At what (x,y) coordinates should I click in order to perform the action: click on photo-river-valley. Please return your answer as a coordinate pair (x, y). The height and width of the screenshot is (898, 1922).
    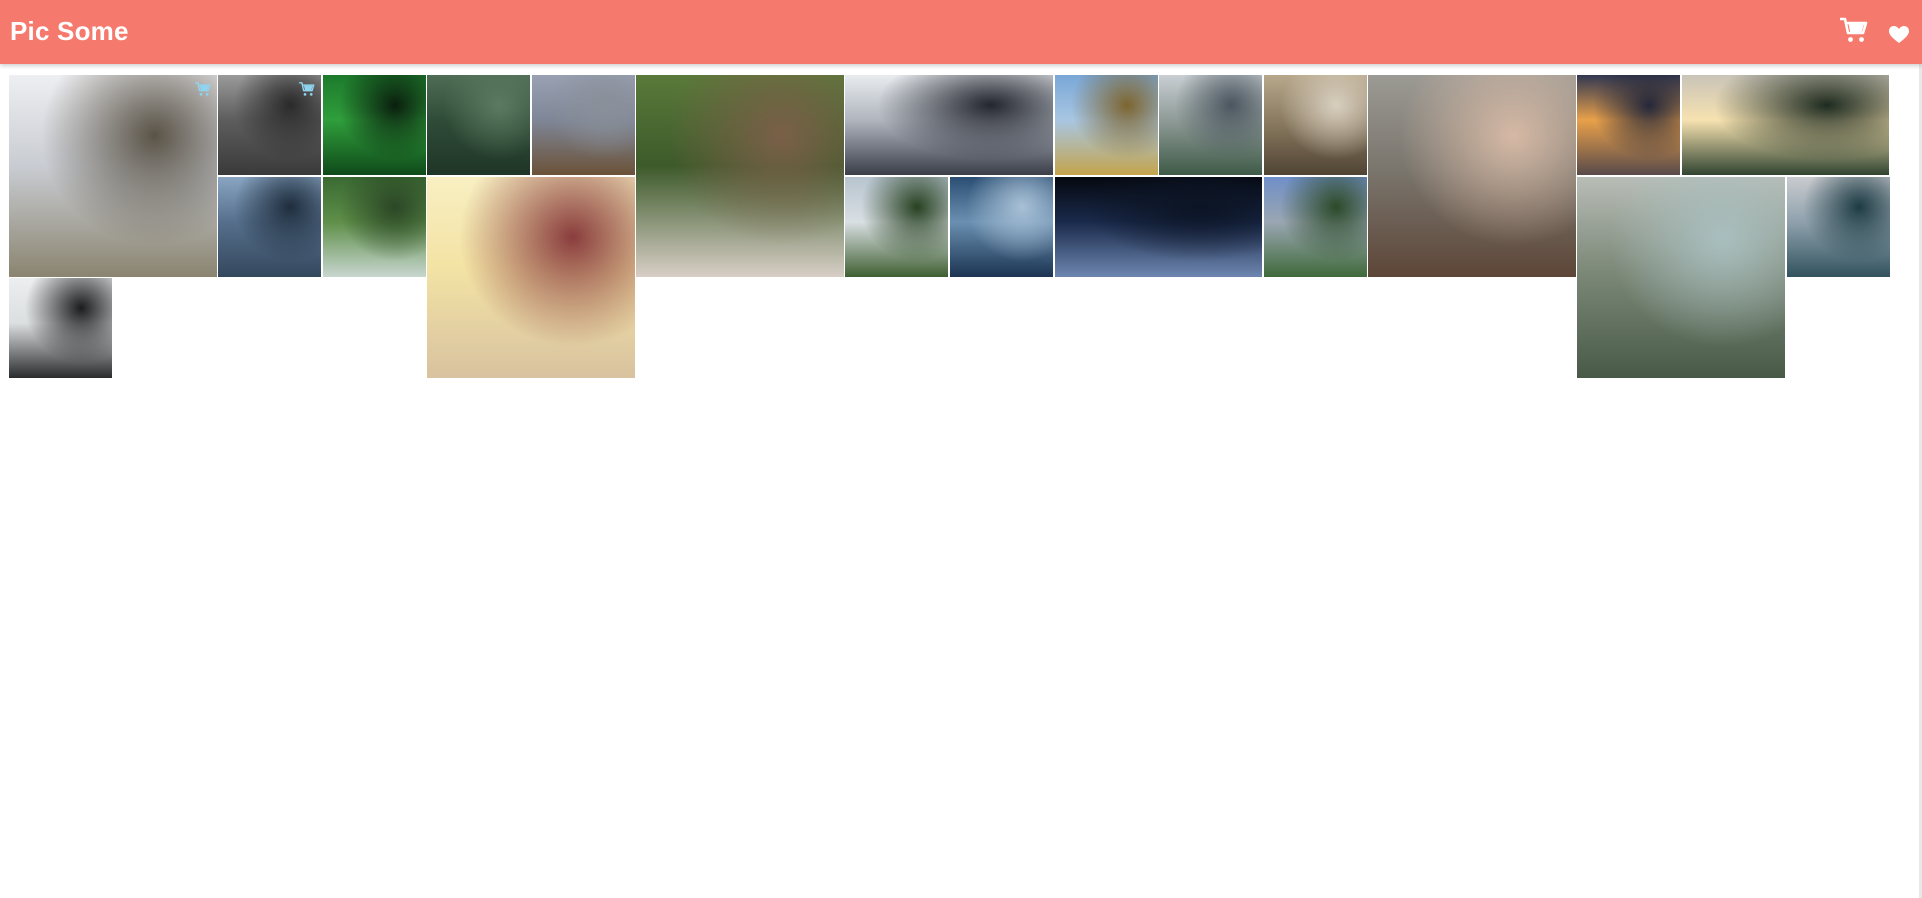
    Looking at the image, I should click on (1681, 277).